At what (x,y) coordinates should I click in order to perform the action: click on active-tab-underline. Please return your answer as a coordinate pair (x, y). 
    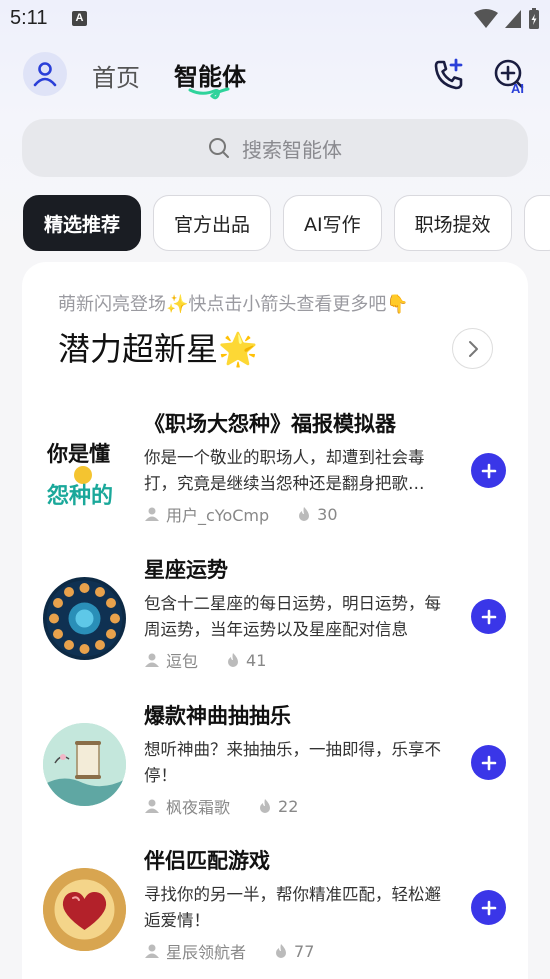
    Looking at the image, I should click on (209, 93).